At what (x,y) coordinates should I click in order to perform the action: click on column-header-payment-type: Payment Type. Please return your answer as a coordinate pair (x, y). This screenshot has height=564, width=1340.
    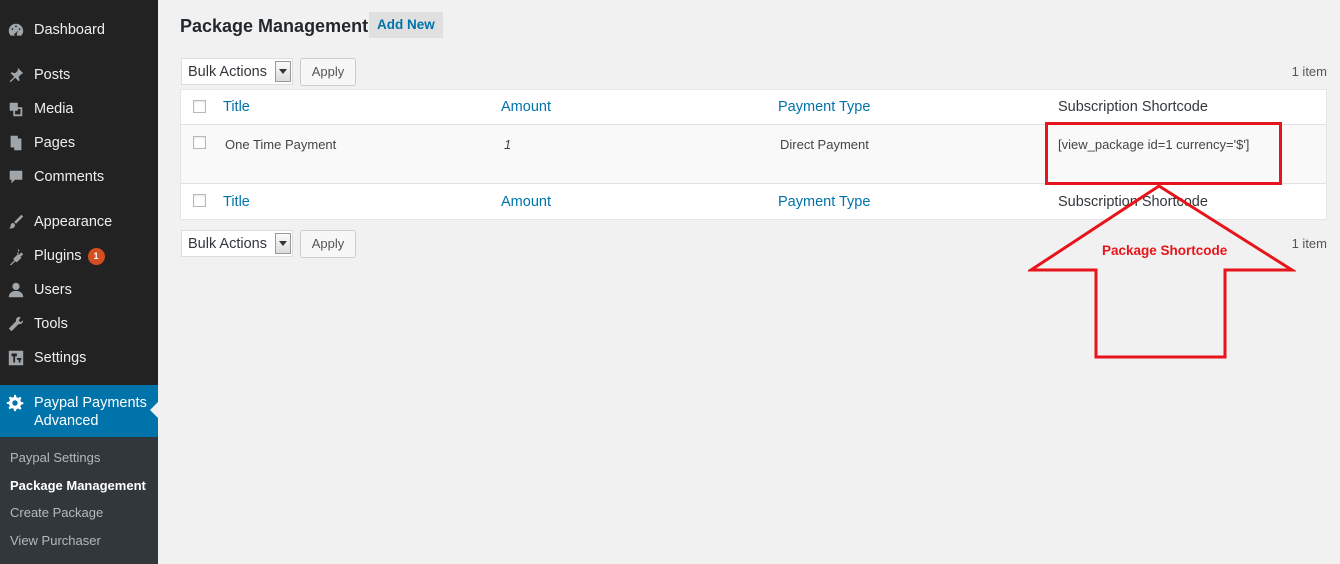
    Looking at the image, I should click on (824, 107).